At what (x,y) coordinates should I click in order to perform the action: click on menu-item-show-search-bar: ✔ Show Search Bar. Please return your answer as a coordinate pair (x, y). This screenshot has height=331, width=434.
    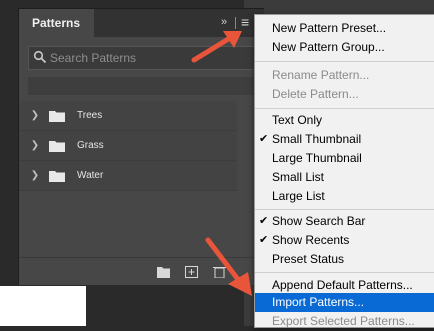
    Looking at the image, I should click on (344, 221).